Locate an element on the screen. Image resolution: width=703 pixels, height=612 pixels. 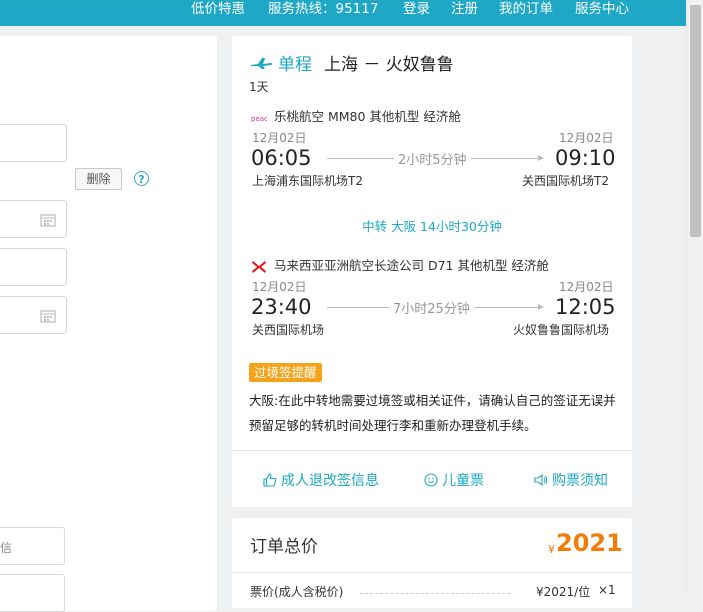
nav-login: 登录 is located at coordinates (416, 8).